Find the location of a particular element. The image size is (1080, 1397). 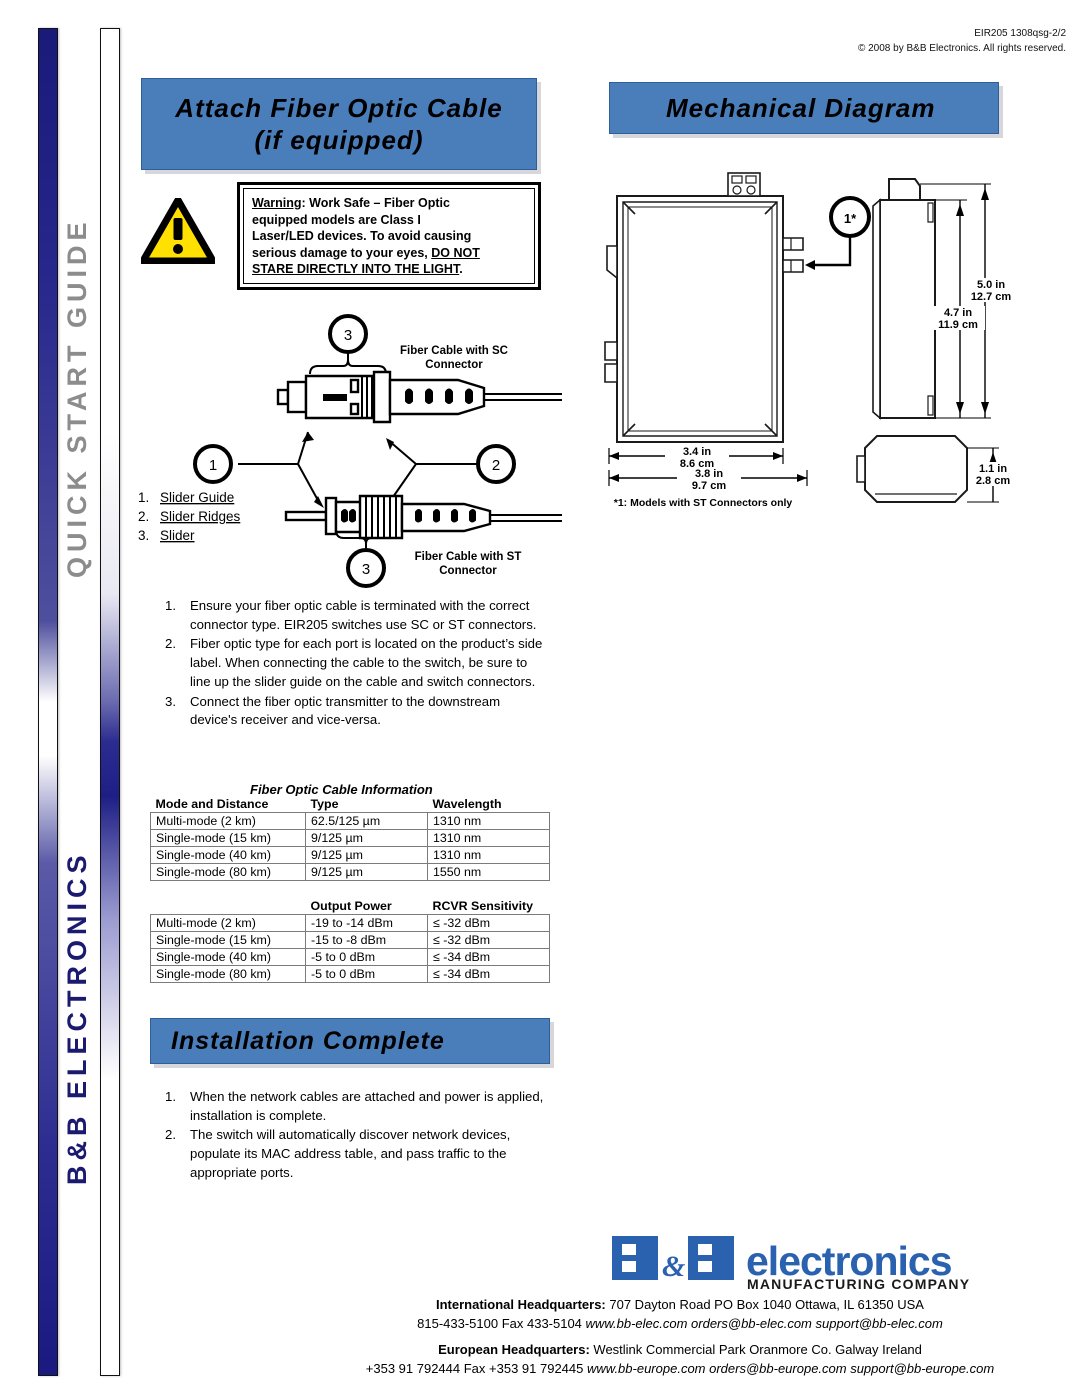

logo-tagline: MANUFACTURING COMPANY is located at coordinates (858, 1284).